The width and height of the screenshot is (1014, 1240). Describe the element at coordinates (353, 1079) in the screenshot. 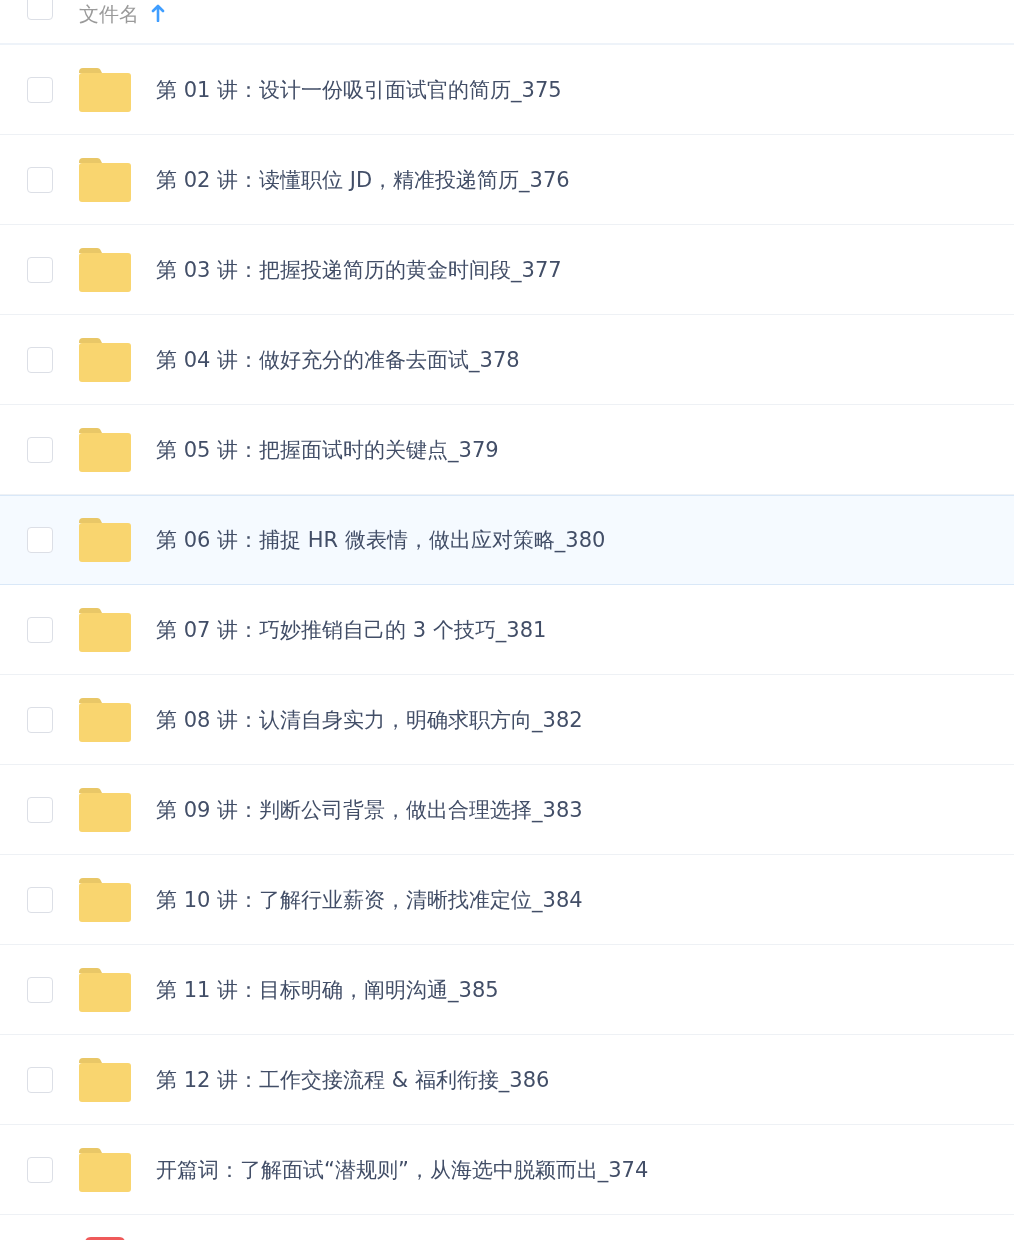

I see `file-name: 第 12 讲：工作交接流程 & 福利衔接_386` at that location.